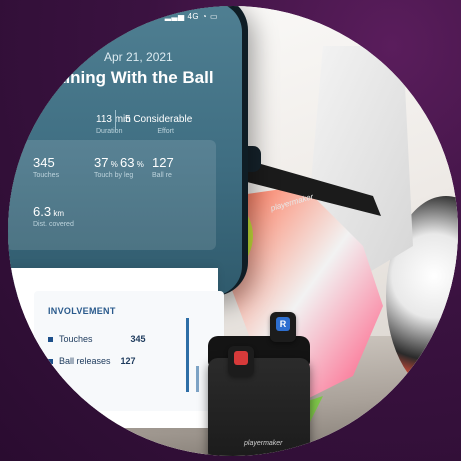 Image resolution: width=461 pixels, height=461 pixels. Describe the element at coordinates (101, 162) in the screenshot. I see `touch-by-leg-left: 37` at that location.